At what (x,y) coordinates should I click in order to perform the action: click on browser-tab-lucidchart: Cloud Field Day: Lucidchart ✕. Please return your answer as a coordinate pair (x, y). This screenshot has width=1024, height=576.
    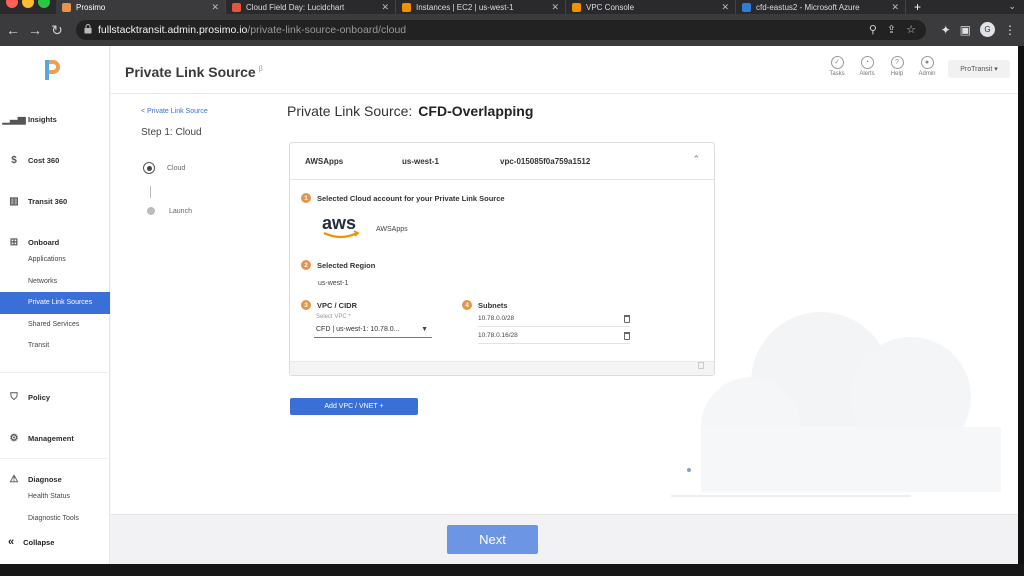
    Looking at the image, I should click on (311, 7).